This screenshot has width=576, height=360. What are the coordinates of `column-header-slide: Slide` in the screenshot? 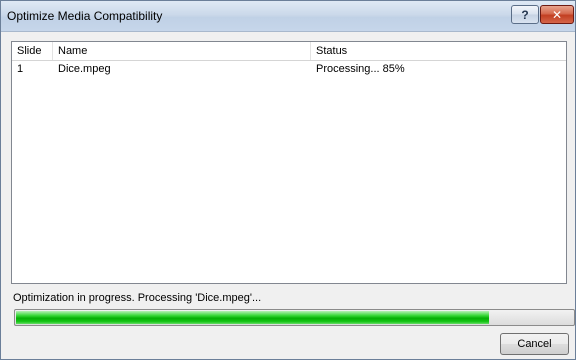 It's located at (32, 51).